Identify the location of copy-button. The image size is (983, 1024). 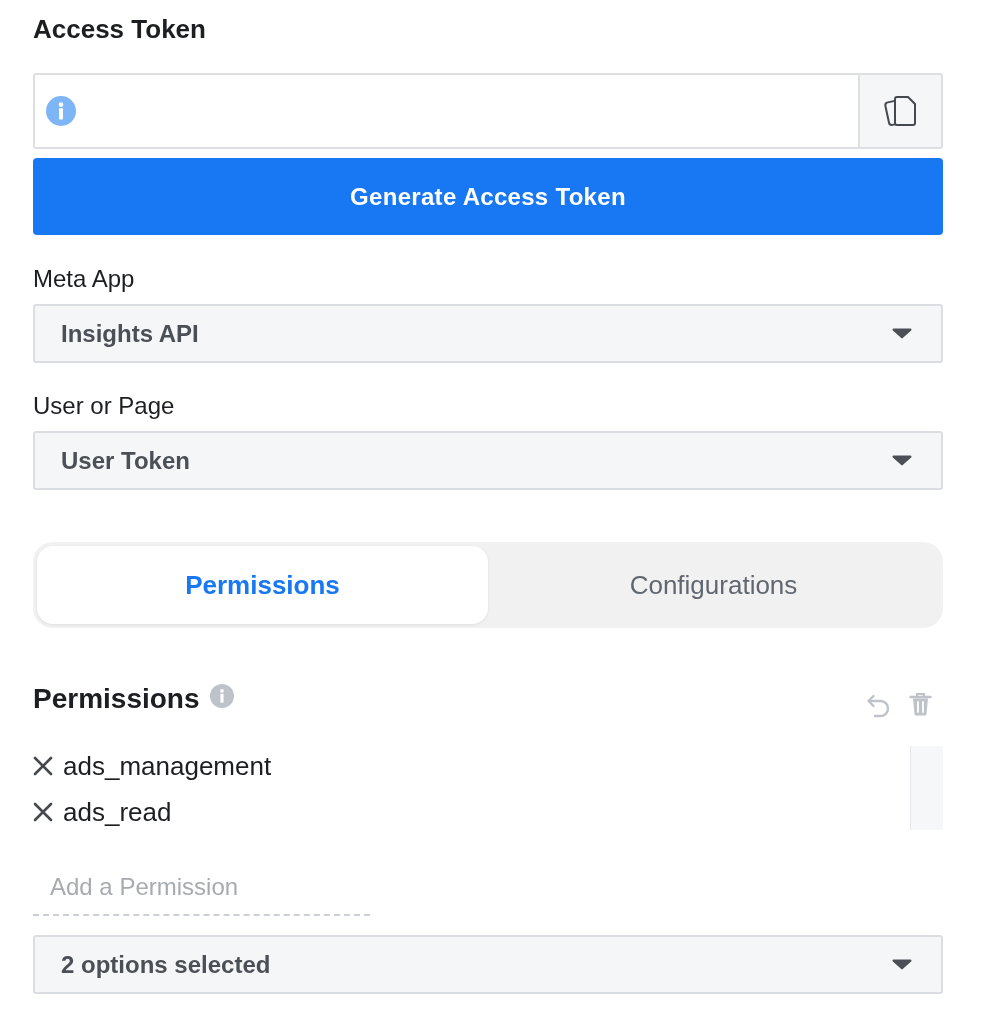
(900, 111).